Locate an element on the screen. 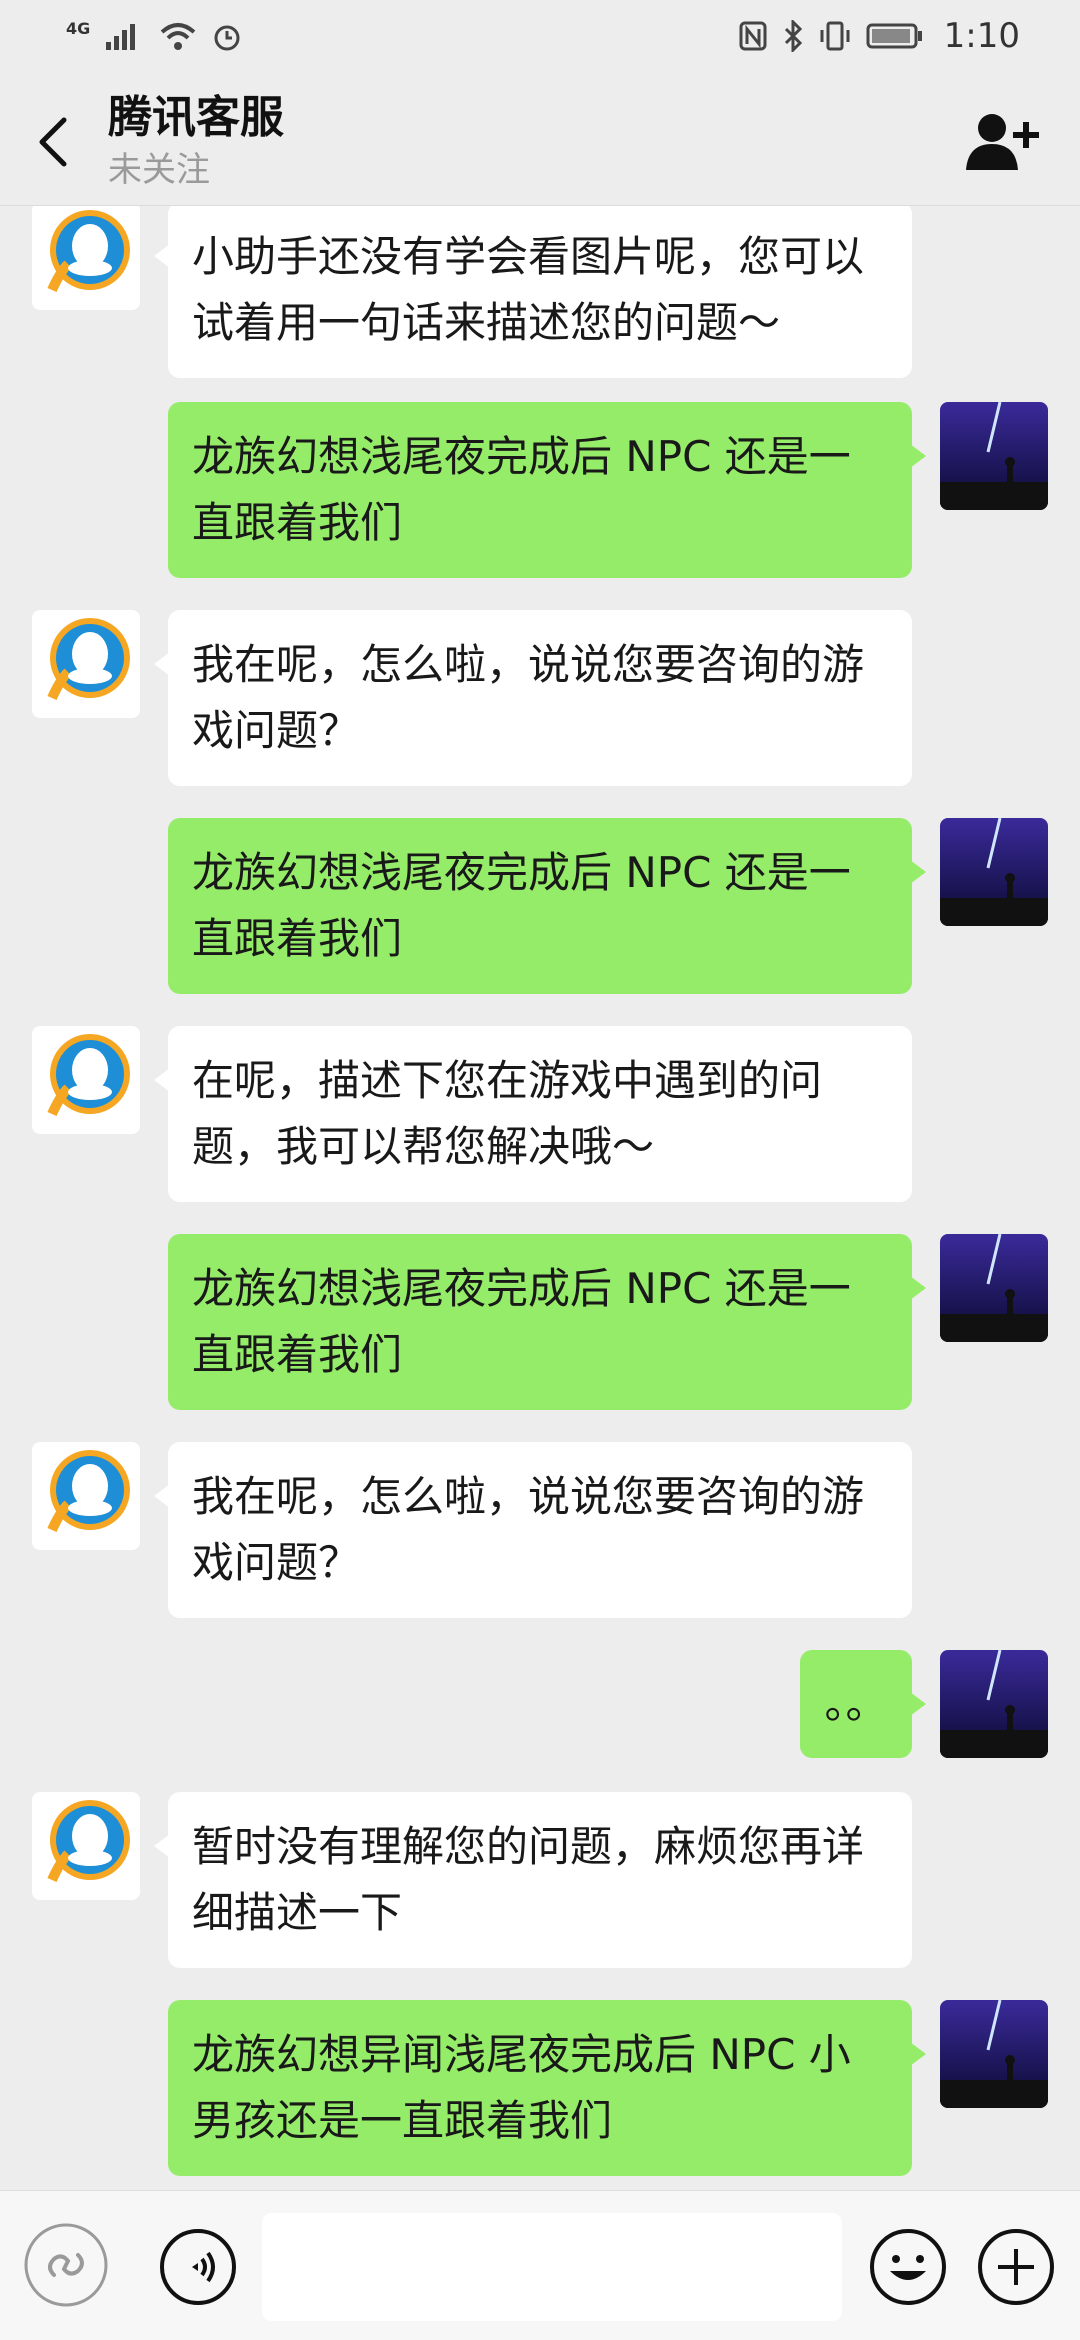 The width and height of the screenshot is (1080, 2340). clock: 1:10 is located at coordinates (981, 36).